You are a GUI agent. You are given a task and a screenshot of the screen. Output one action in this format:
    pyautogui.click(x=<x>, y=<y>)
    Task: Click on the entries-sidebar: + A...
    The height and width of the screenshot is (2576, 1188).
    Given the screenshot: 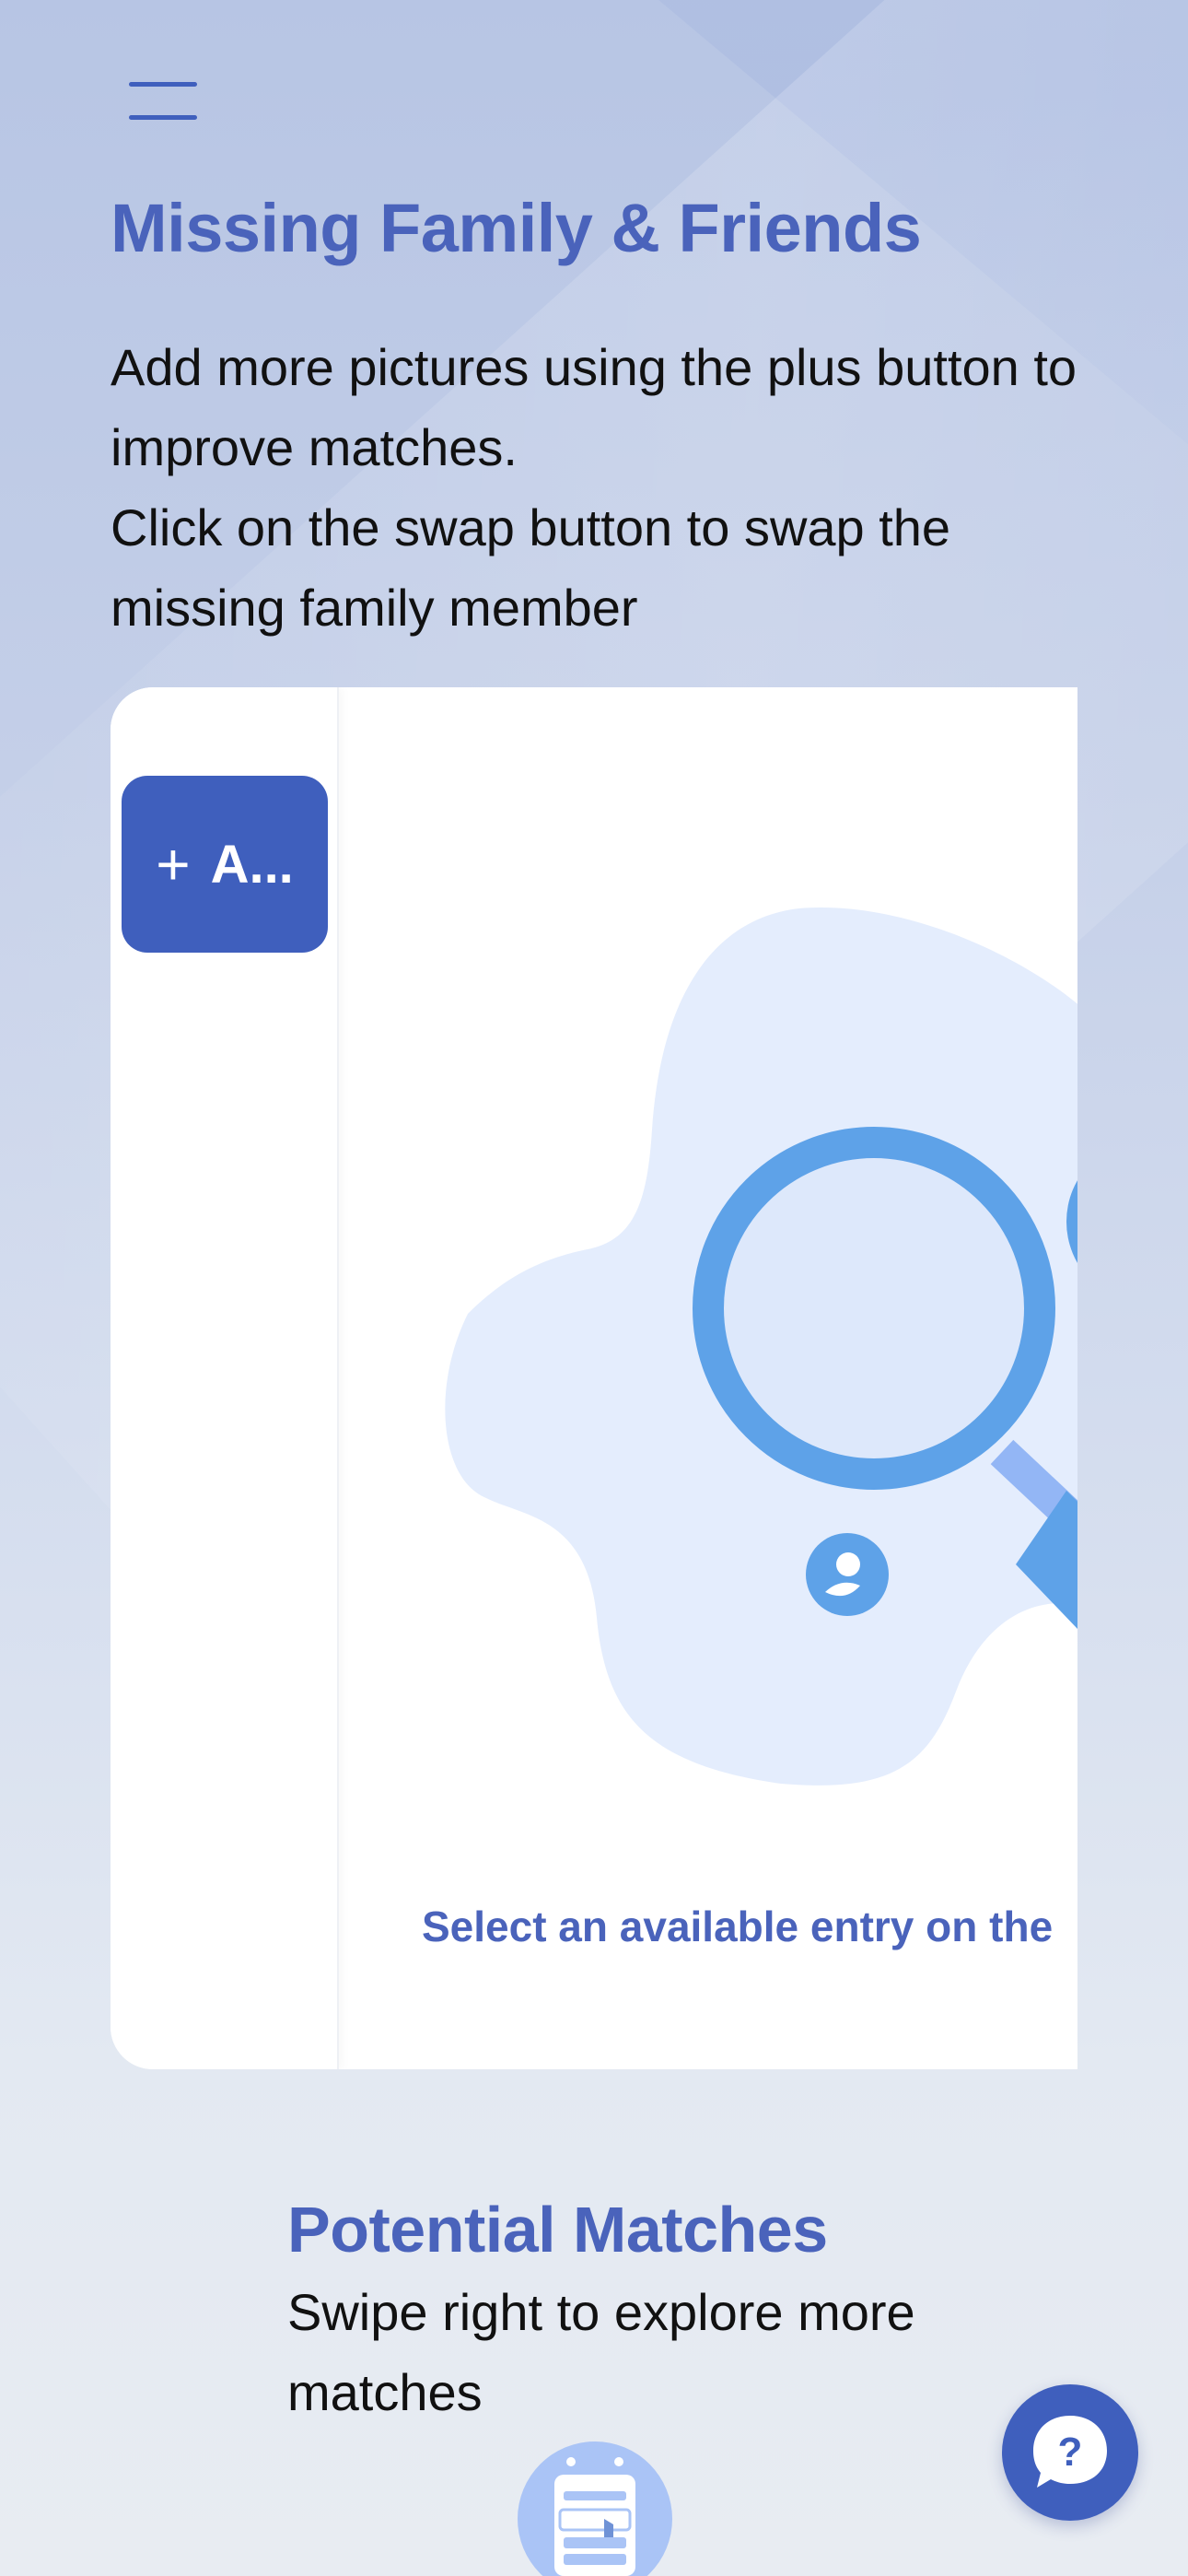 What is the action you would take?
    pyautogui.click(x=225, y=1378)
    